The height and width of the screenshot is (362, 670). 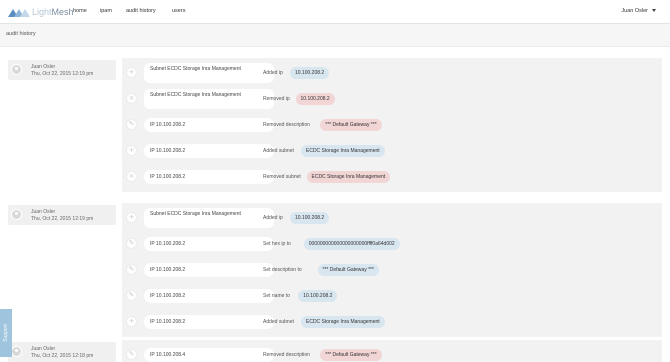 What do you see at coordinates (209, 355) in the screenshot?
I see `entry-object: IP 10.100.208.4` at bounding box center [209, 355].